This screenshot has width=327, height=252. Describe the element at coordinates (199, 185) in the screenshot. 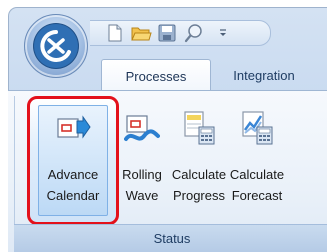

I see `button-label: Calculate Progress` at that location.